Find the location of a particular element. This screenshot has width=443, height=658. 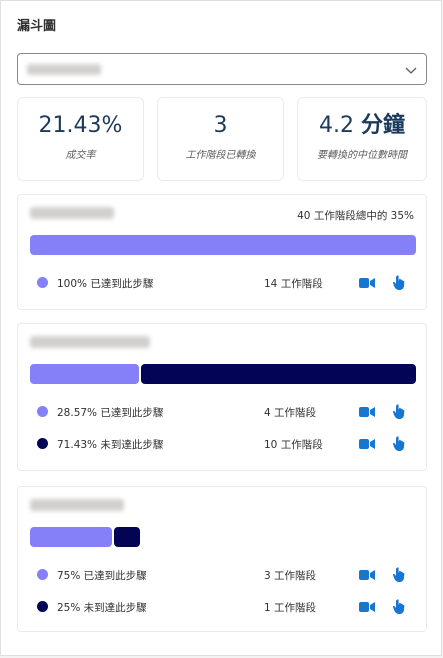

step-row-reached: 75% 已達到此步驟 3 工作階段 is located at coordinates (223, 575).